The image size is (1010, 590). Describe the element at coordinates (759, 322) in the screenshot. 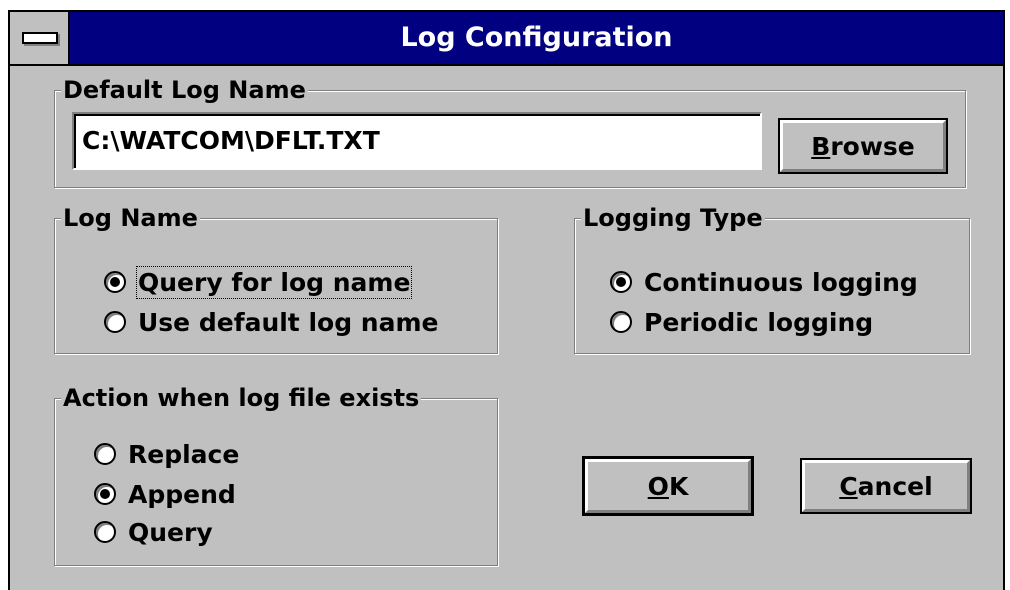

I see `radio-label: Periodic logging` at that location.